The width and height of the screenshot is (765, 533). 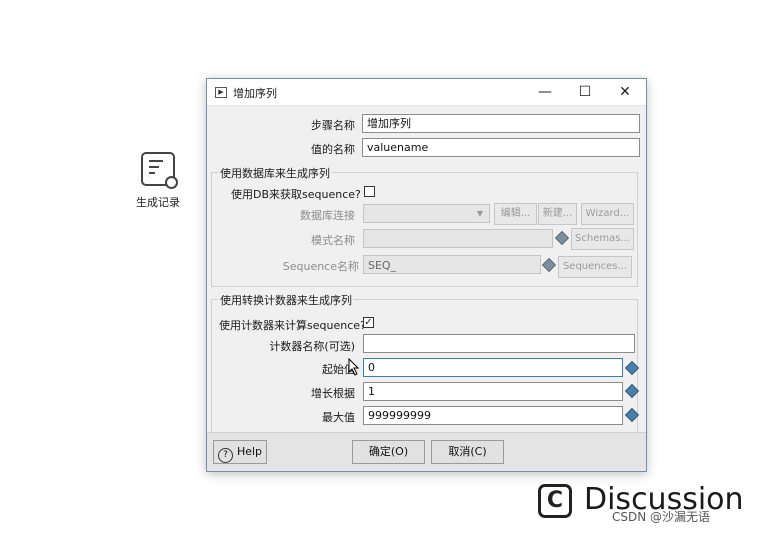 I want to click on help-icon: ?, so click(x=225, y=455).